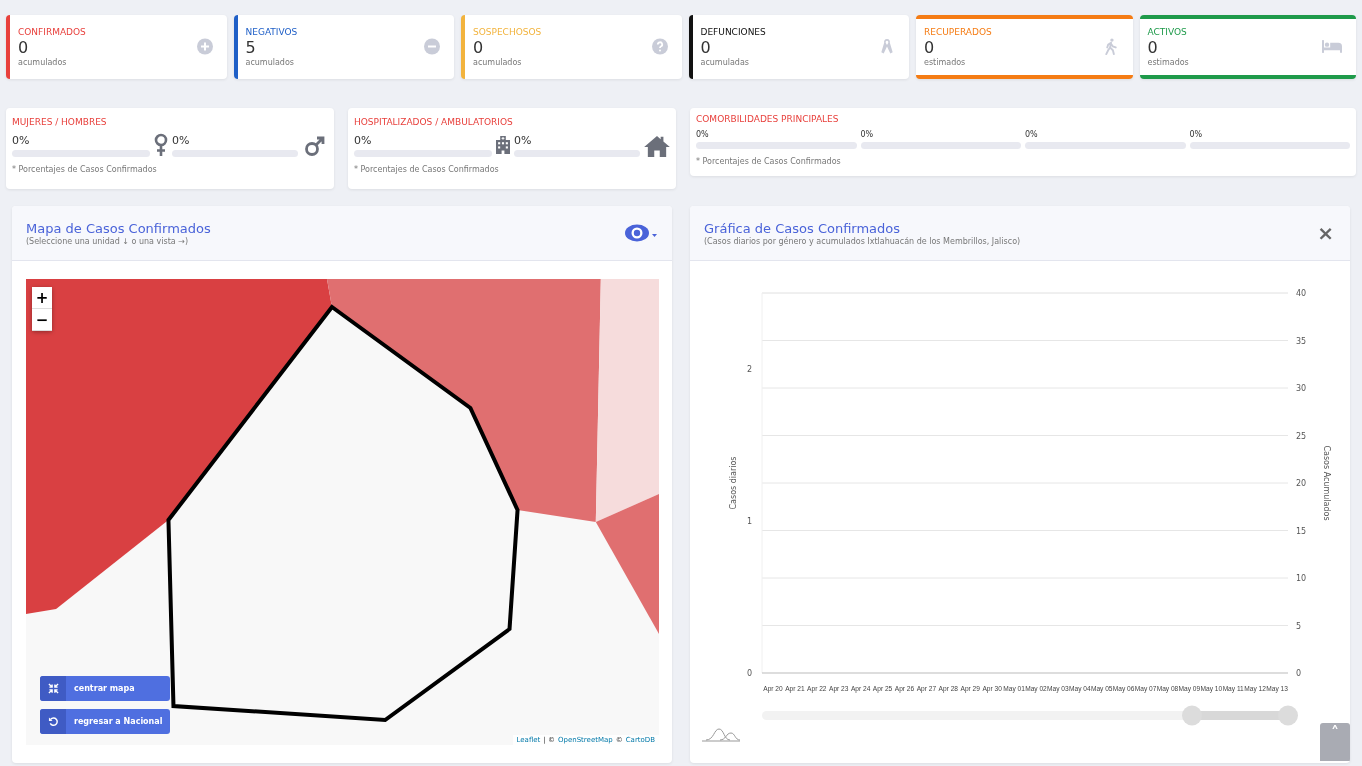 This screenshot has width=1362, height=766. Describe the element at coordinates (1301, 436) in the screenshot. I see `axis-tick-label: 25` at that location.